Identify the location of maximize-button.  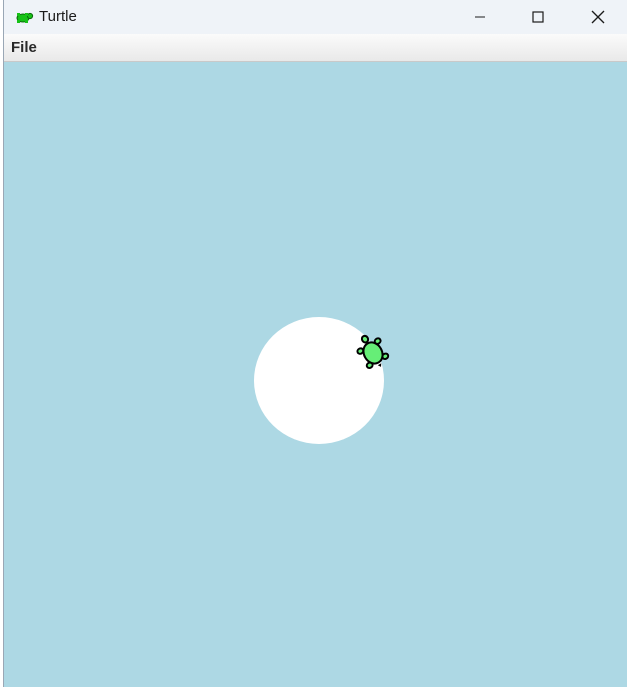
(538, 17).